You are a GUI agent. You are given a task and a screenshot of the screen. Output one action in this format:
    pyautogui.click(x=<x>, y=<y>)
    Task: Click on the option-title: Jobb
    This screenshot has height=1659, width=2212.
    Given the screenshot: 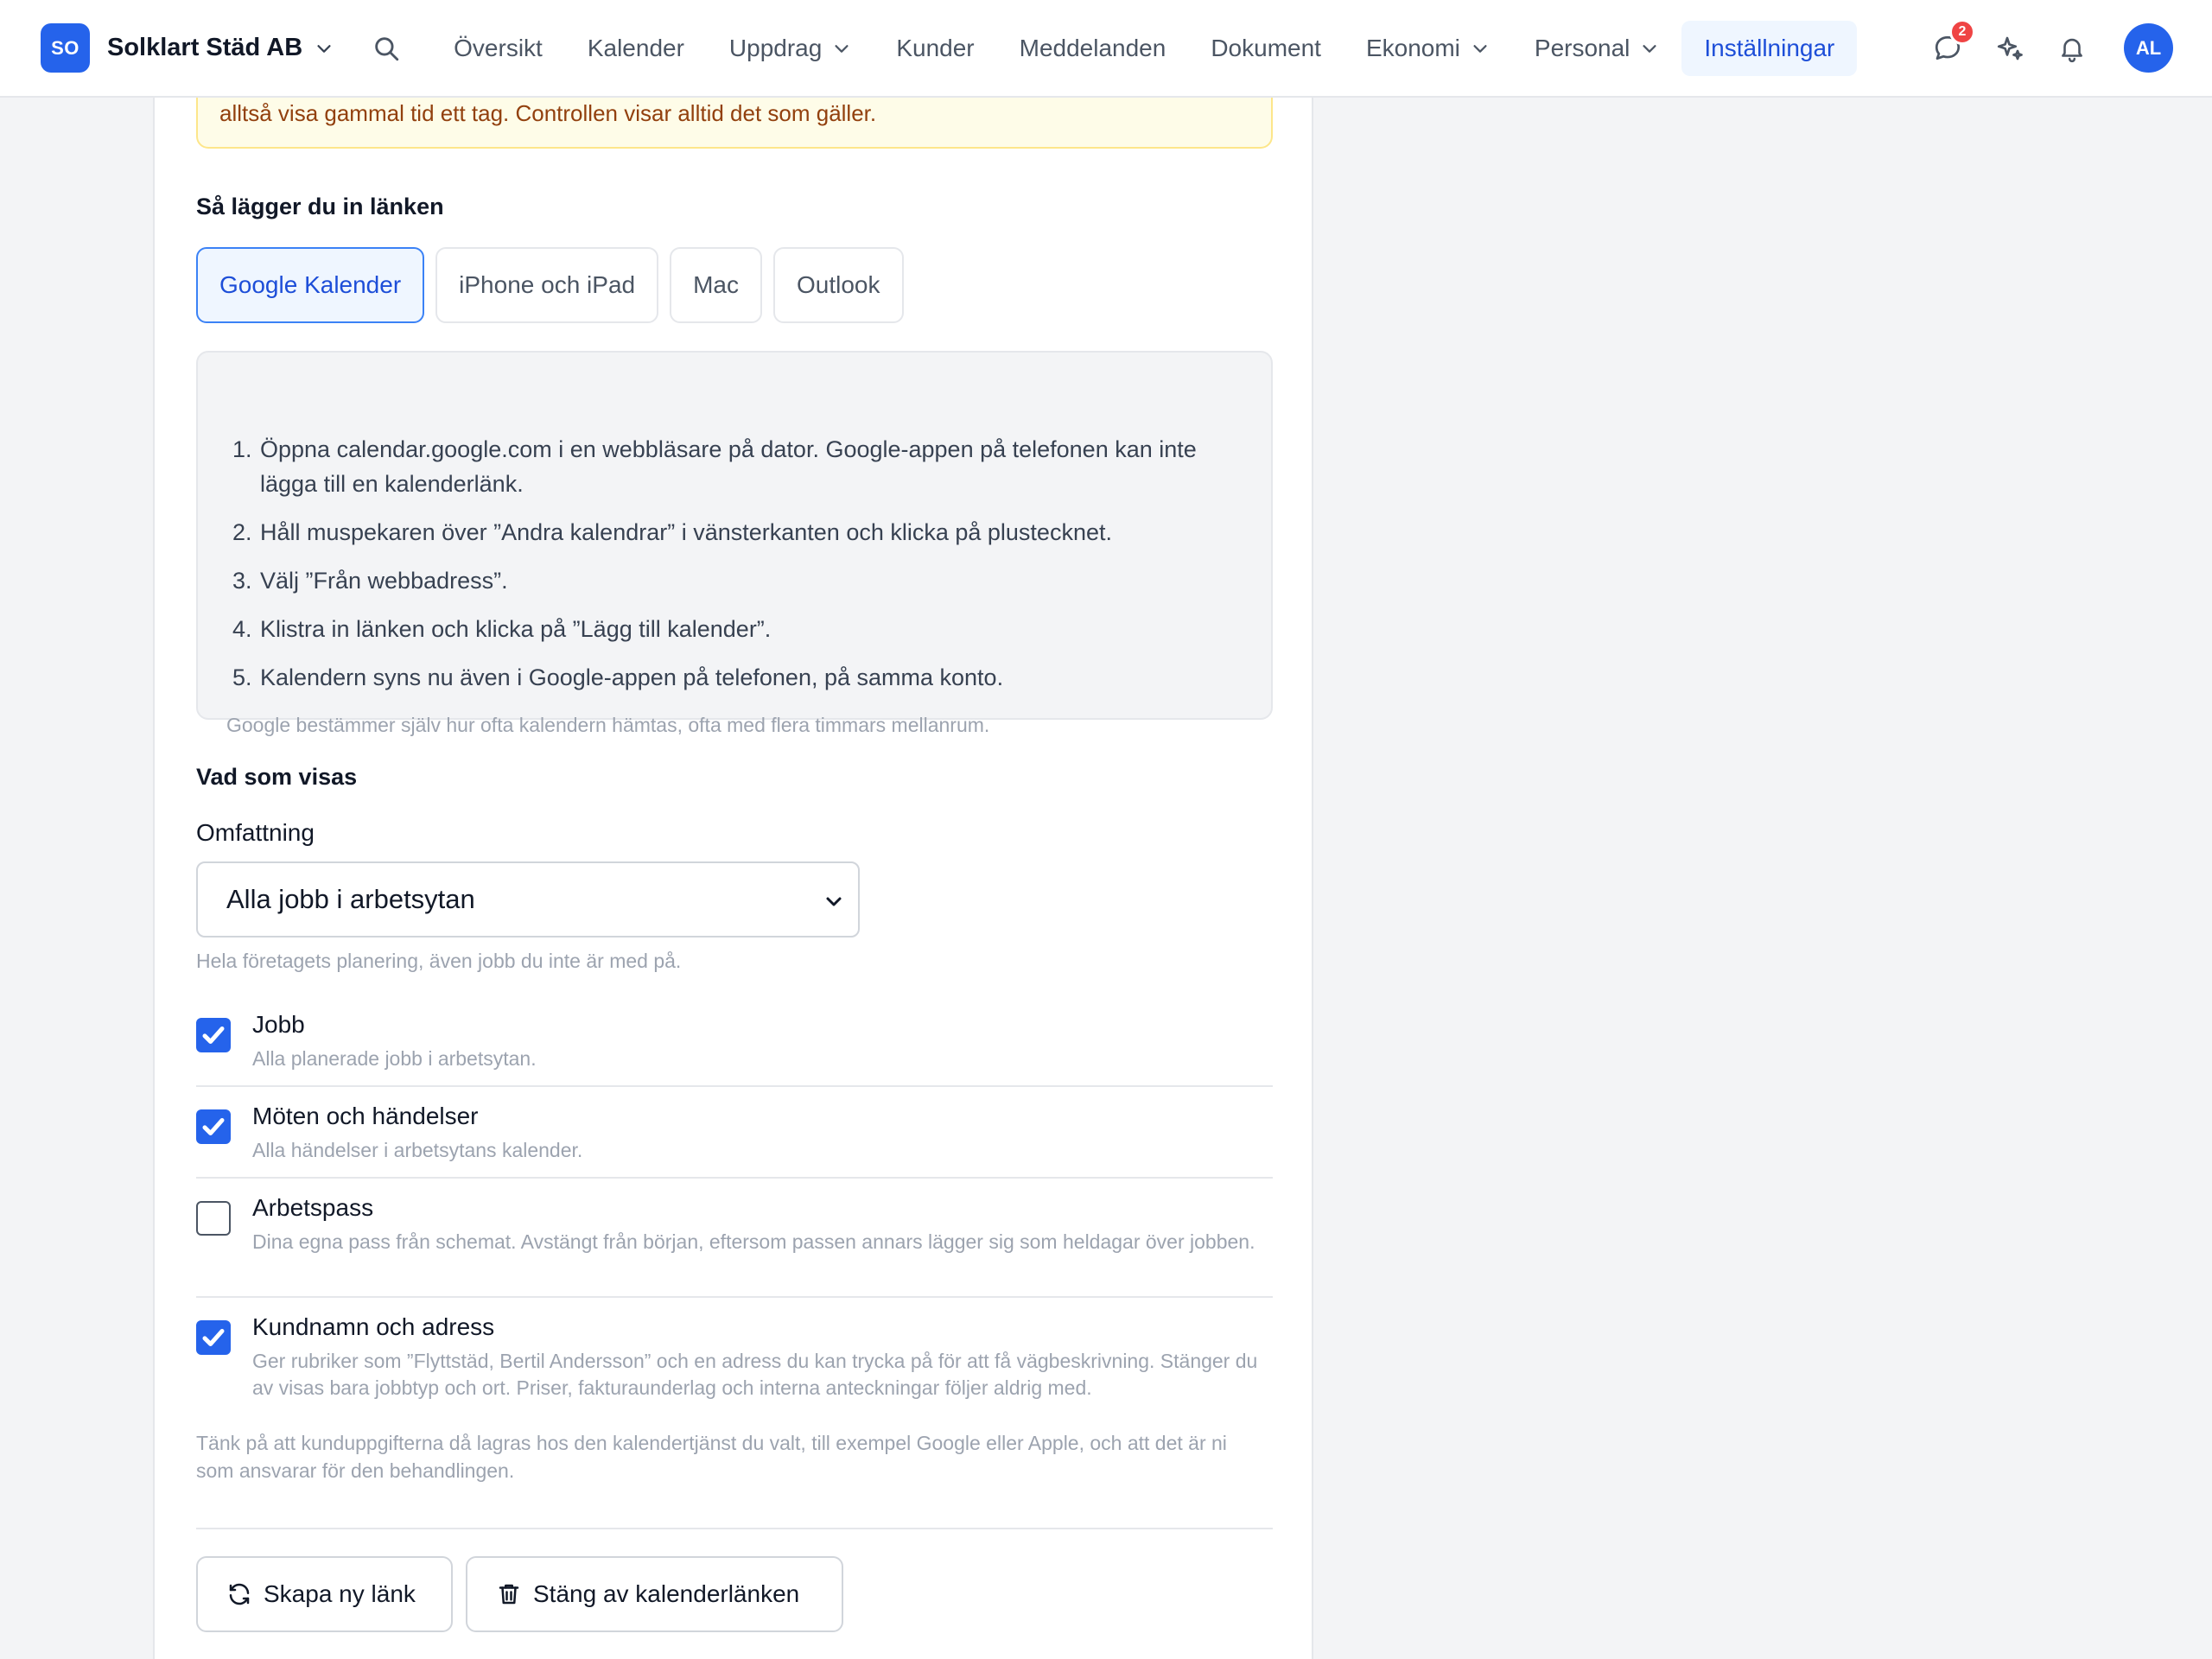 What is the action you would take?
    pyautogui.click(x=278, y=1024)
    